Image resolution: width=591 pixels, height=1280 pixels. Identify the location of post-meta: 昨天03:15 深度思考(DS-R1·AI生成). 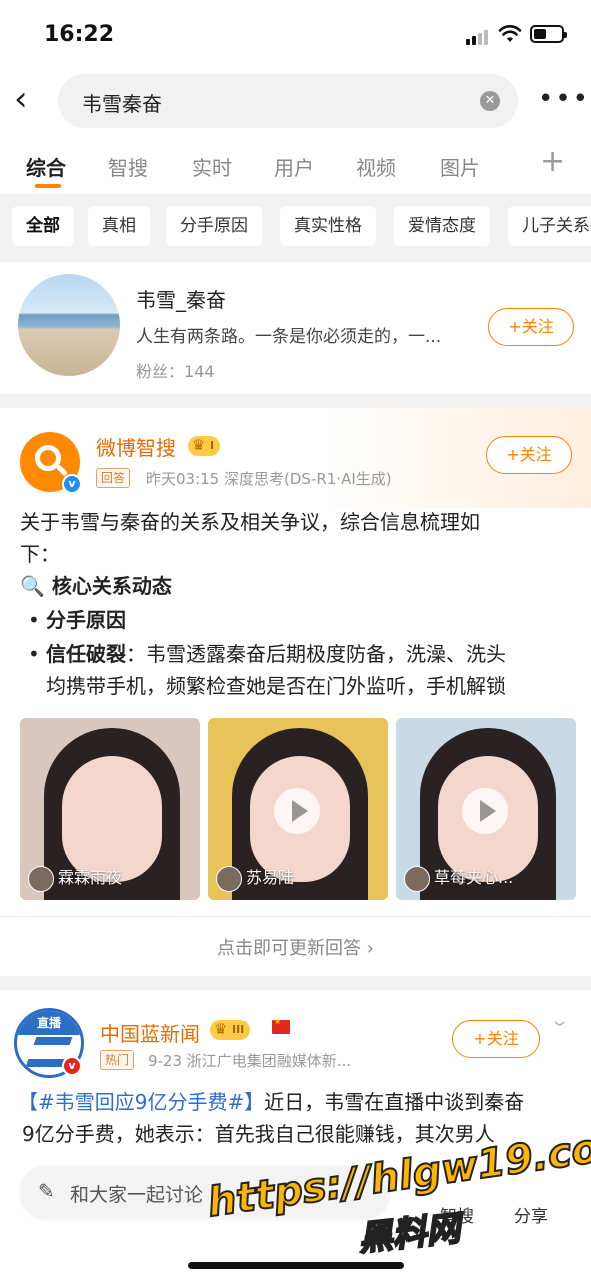
(269, 479).